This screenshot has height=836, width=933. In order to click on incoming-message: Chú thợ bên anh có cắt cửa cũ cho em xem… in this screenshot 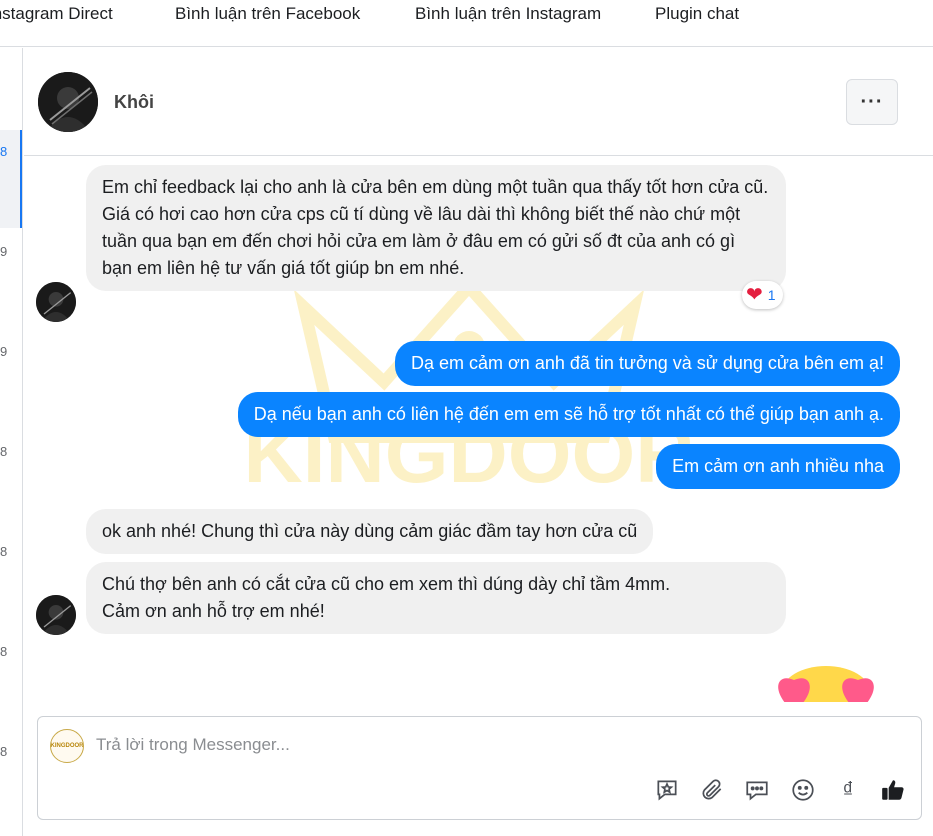, I will do `click(436, 598)`.